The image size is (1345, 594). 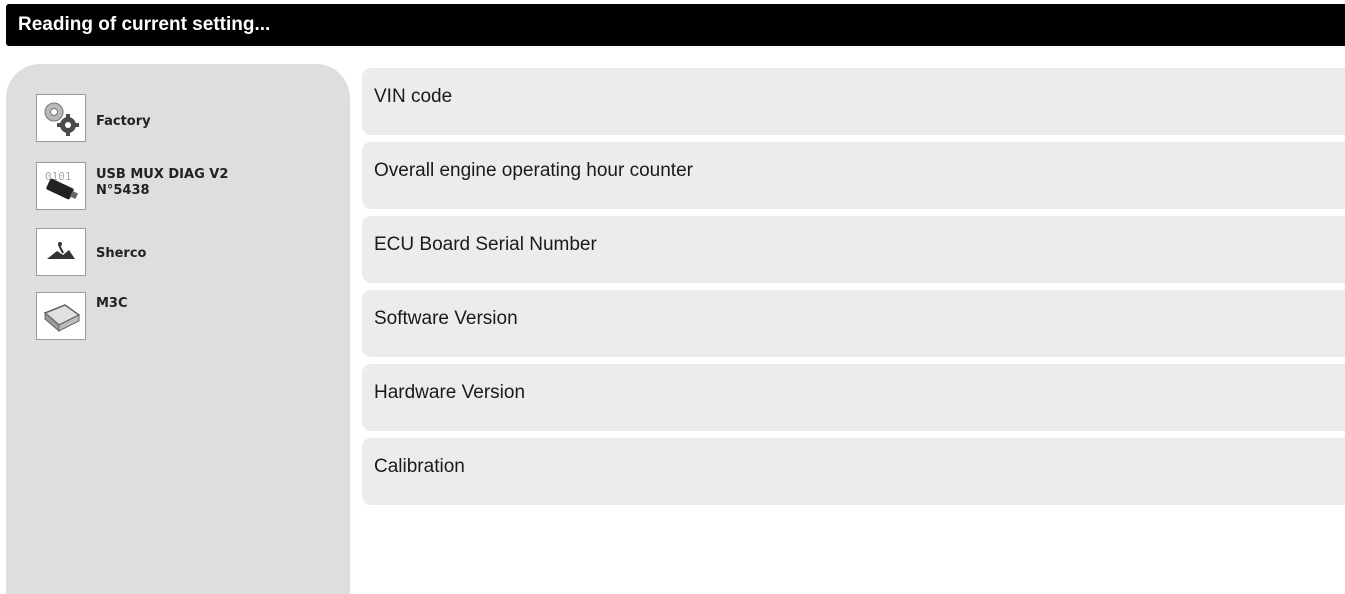 I want to click on motorcycle-icon, so click(x=61, y=252).